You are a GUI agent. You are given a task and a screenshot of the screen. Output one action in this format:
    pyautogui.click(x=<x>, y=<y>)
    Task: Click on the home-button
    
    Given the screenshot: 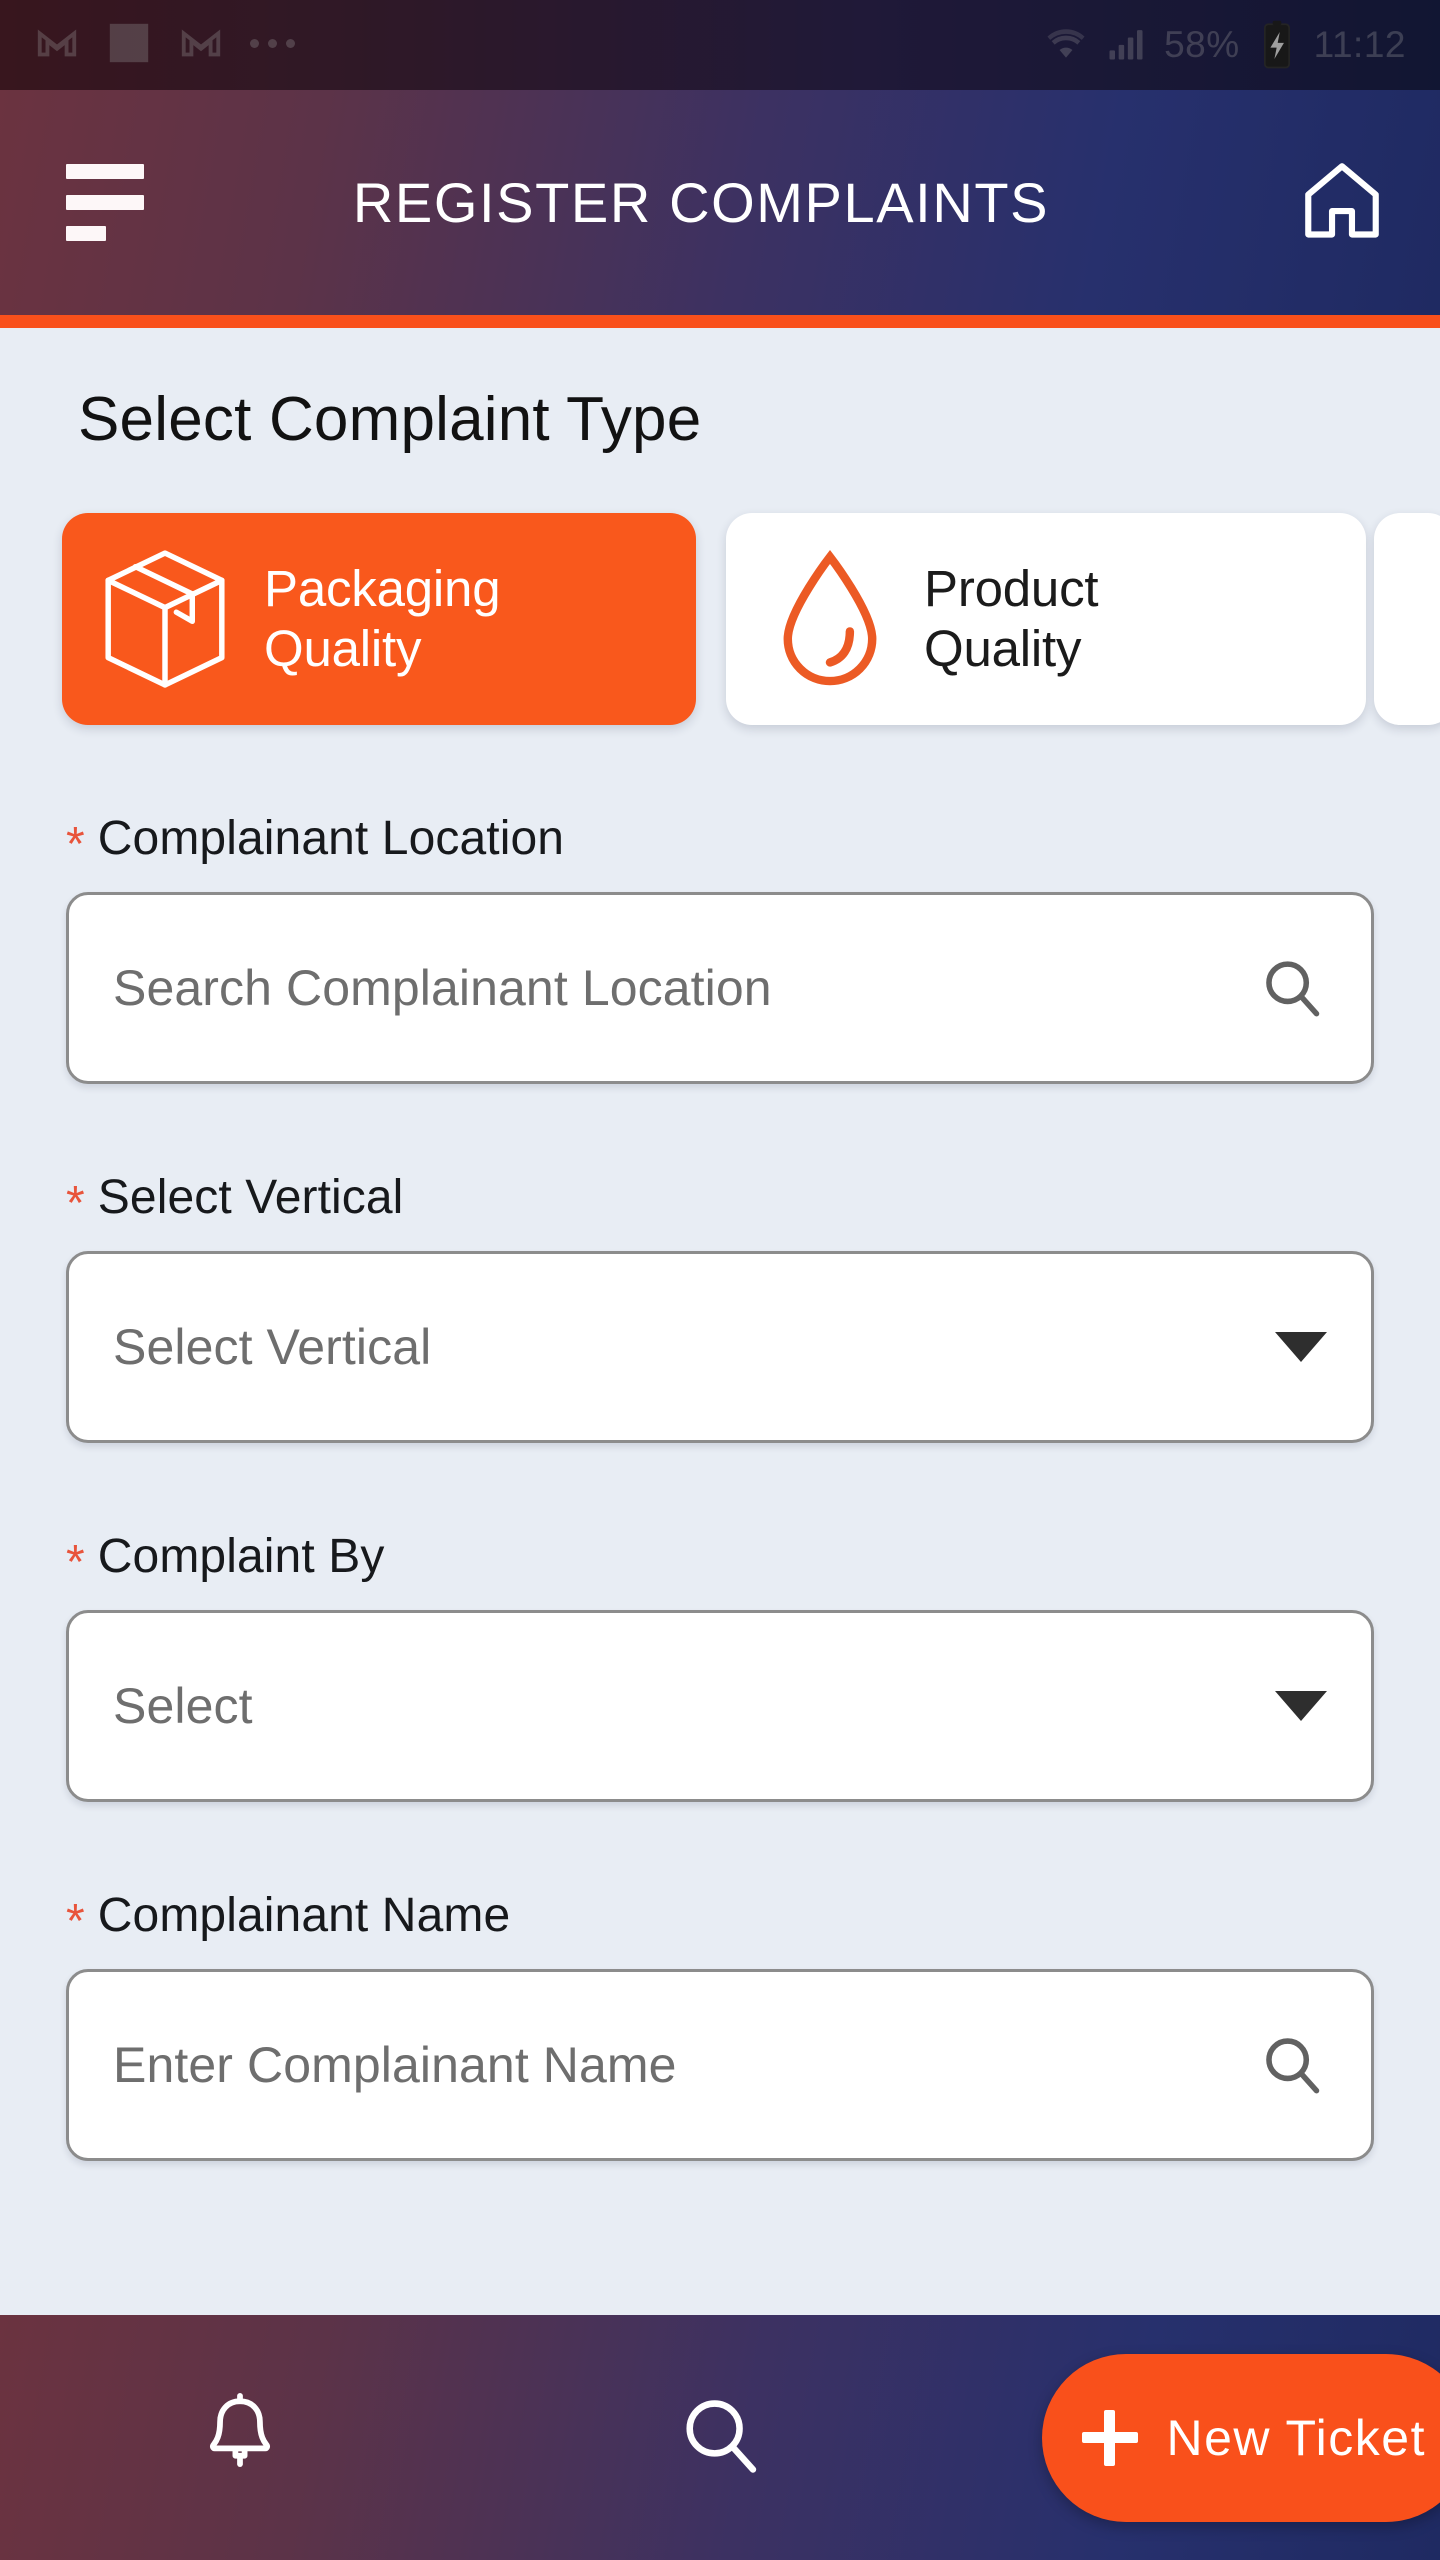 What is the action you would take?
    pyautogui.click(x=1338, y=202)
    